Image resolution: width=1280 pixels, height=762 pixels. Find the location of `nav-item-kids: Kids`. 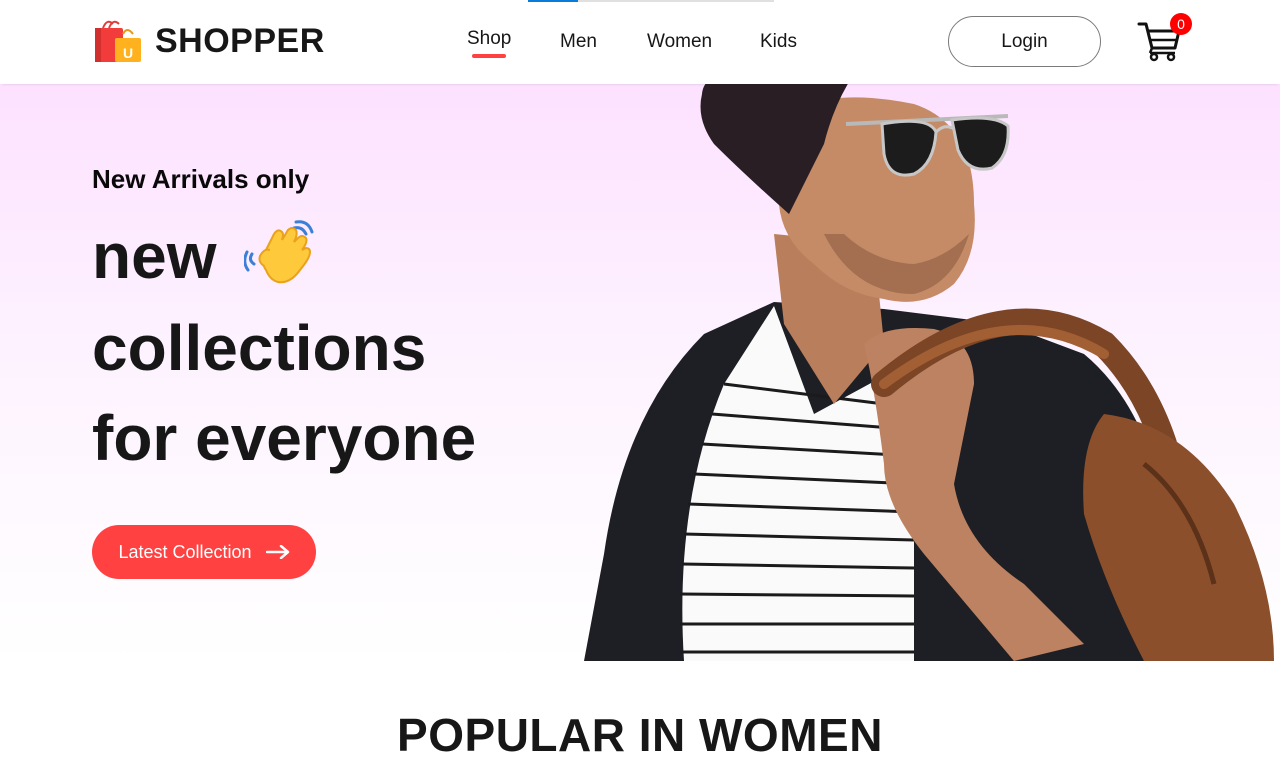

nav-item-kids: Kids is located at coordinates (778, 42).